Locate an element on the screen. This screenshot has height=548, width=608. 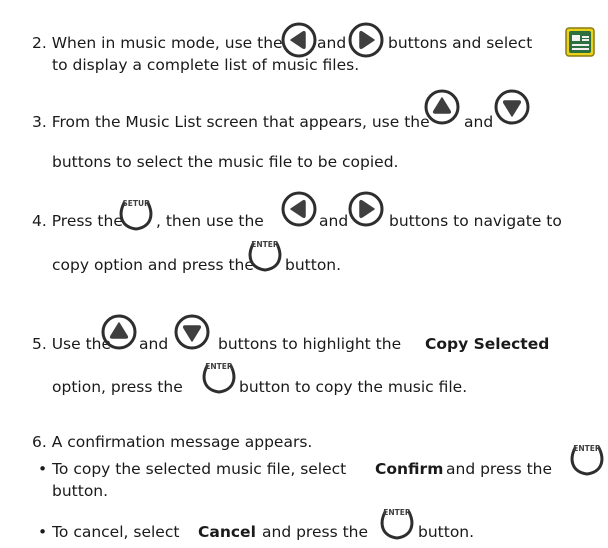
setup-button-label: SETUP is located at coordinates (136, 203).